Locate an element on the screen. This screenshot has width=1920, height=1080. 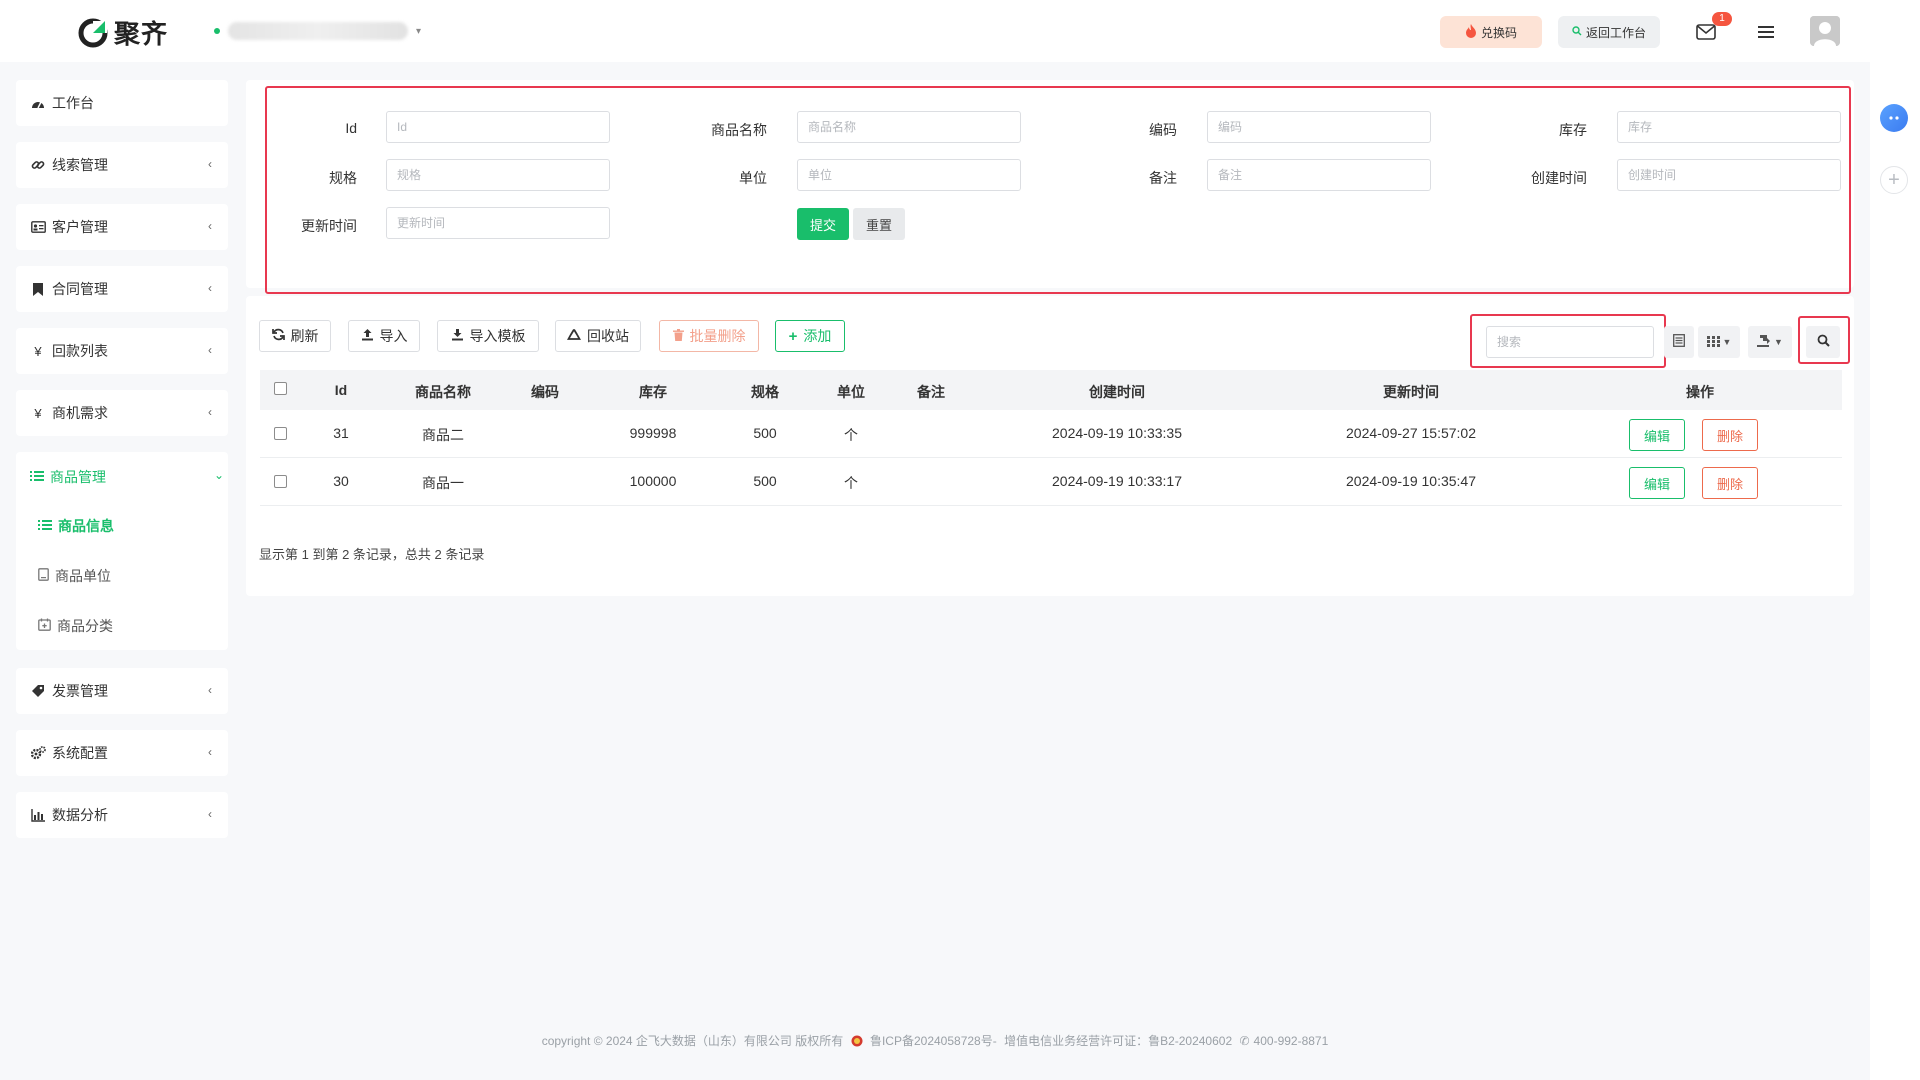
cell-created: 2024-09-19 10:33:35 is located at coordinates (1117, 433).